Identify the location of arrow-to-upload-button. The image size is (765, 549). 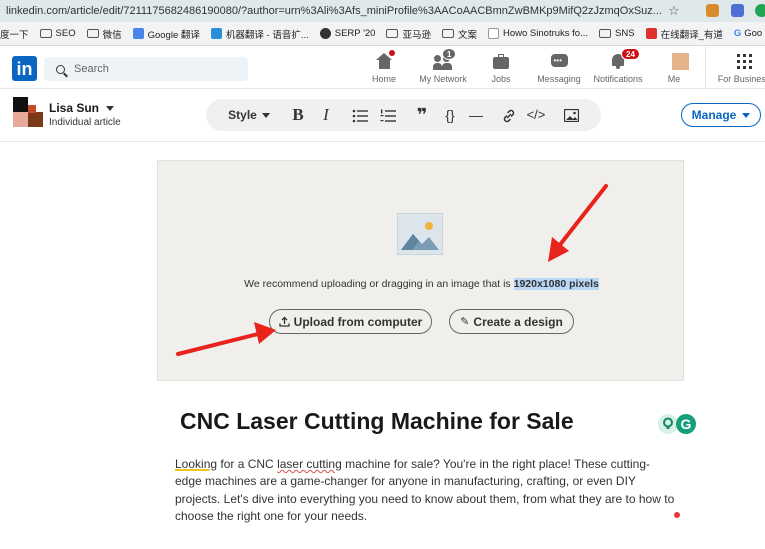
(226, 339).